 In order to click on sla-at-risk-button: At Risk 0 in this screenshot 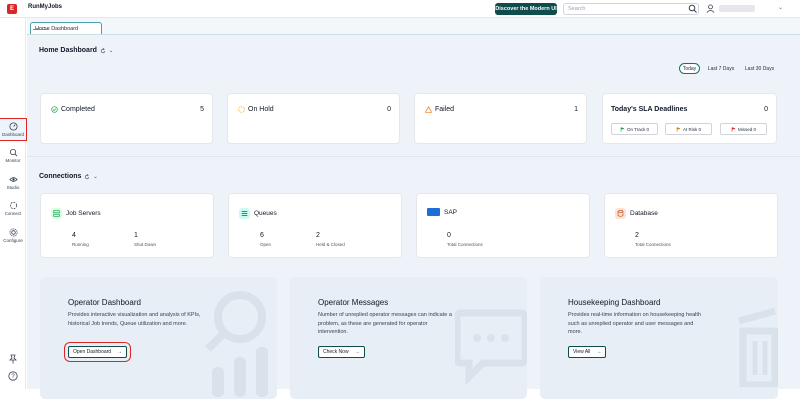, I will do `click(688, 129)`.